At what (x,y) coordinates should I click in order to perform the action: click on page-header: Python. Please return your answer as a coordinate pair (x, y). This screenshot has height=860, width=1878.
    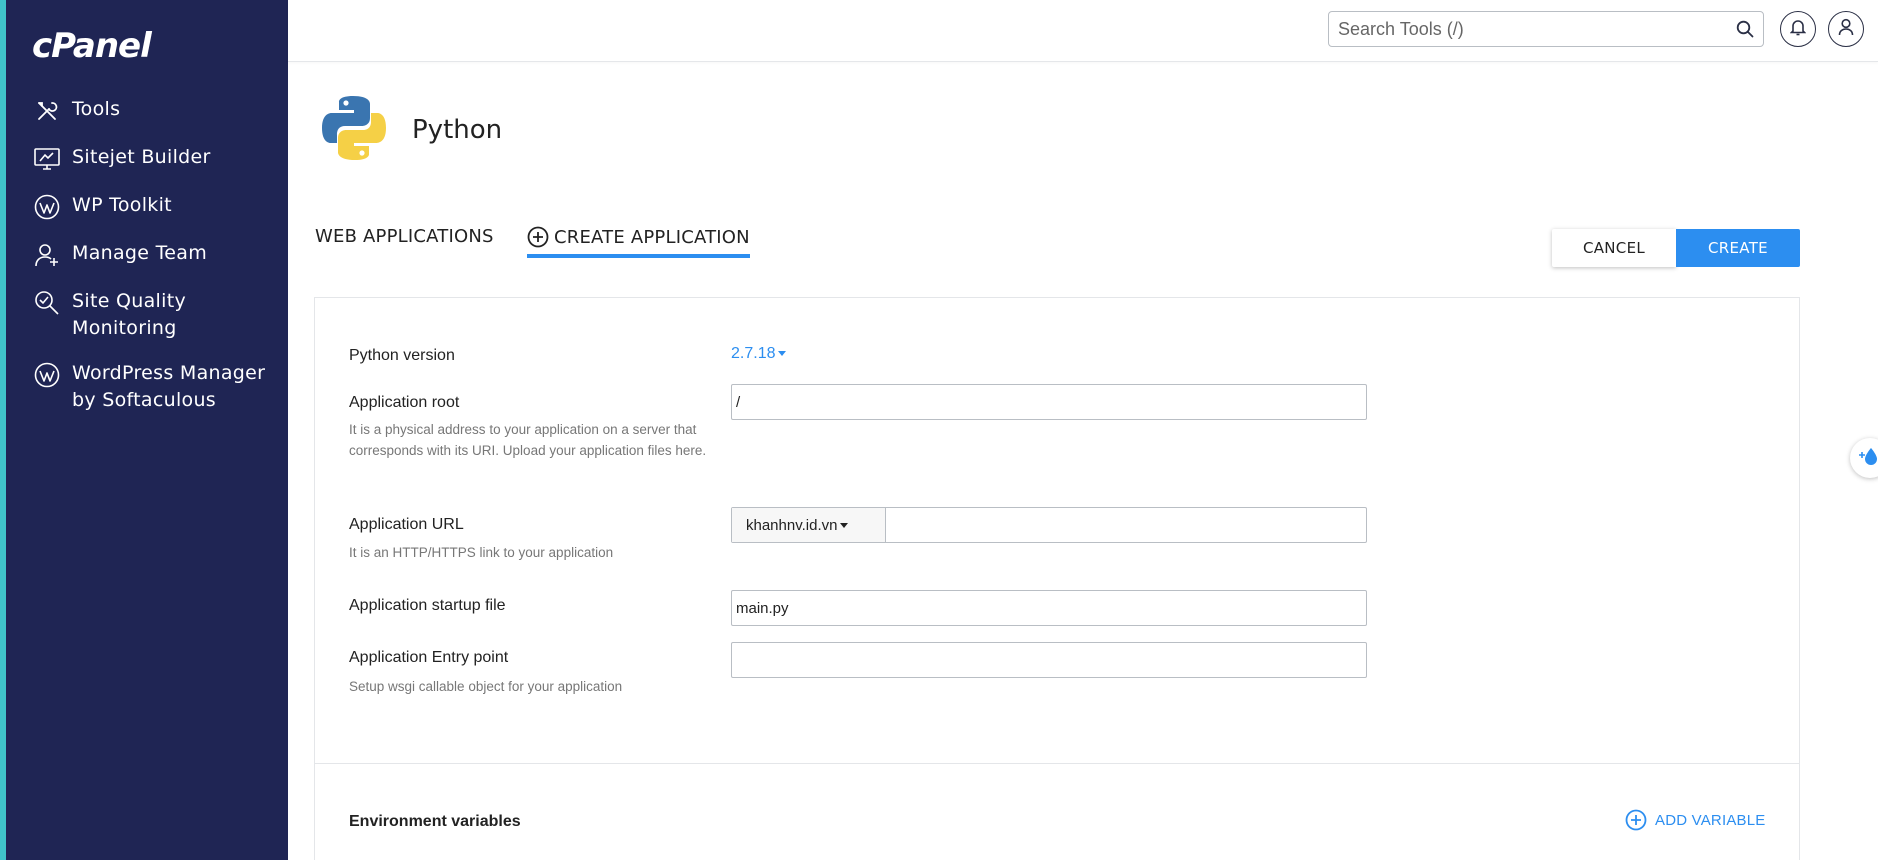
    Looking at the image, I should click on (410, 130).